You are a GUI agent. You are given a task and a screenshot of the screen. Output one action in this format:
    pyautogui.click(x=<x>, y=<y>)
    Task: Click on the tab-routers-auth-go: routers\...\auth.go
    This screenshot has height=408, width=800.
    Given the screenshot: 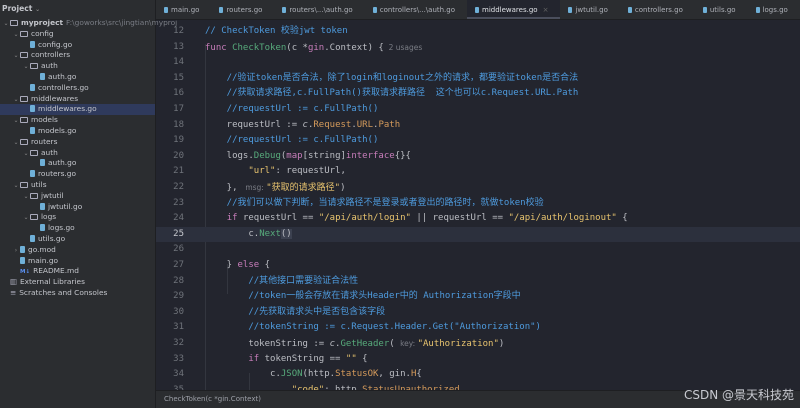 What is the action you would take?
    pyautogui.click(x=319, y=9)
    